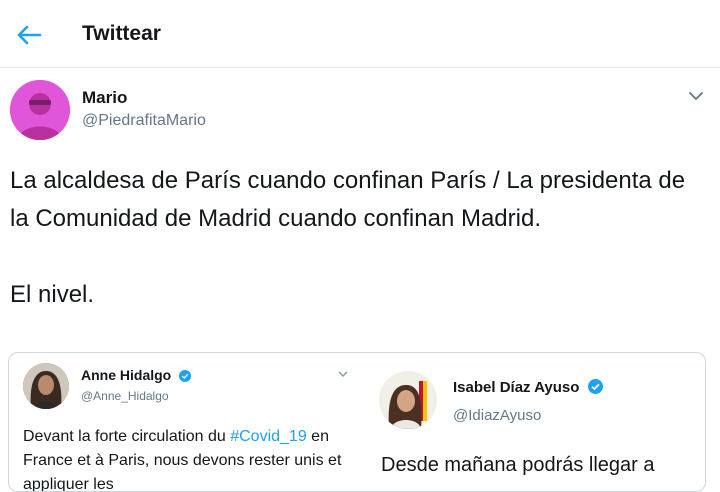 The image size is (720, 492). Describe the element at coordinates (528, 387) in the screenshot. I see `embedded-author-name: Isabel Díaz Ayuso` at that location.